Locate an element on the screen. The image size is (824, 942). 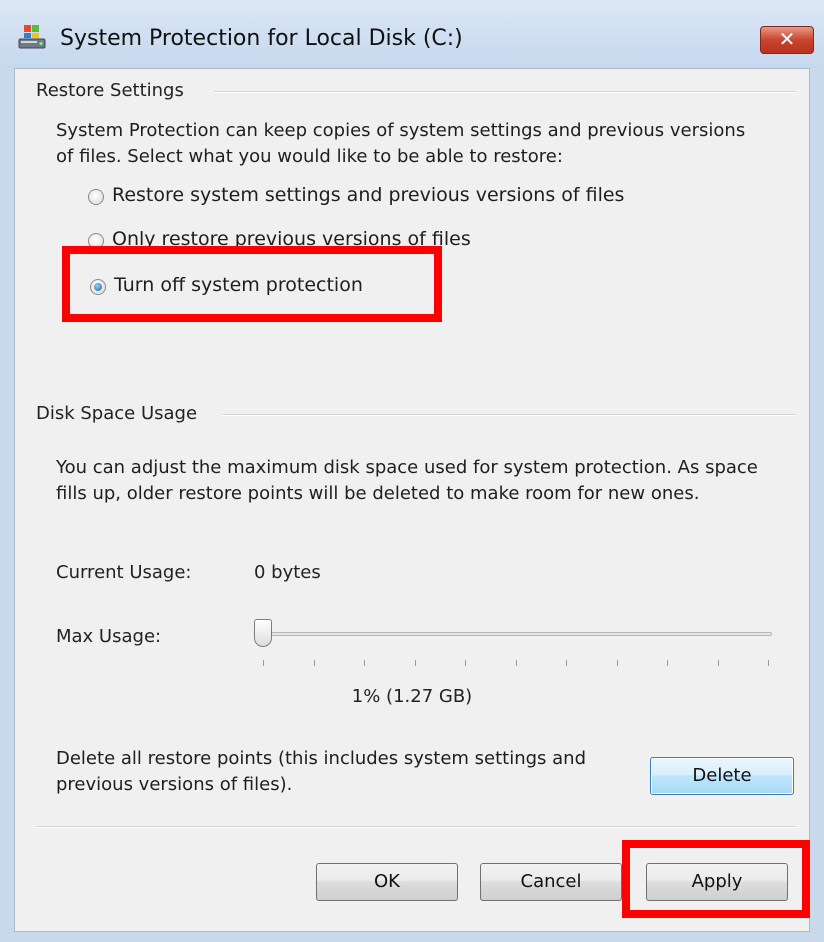
radio-button is located at coordinates (96, 197).